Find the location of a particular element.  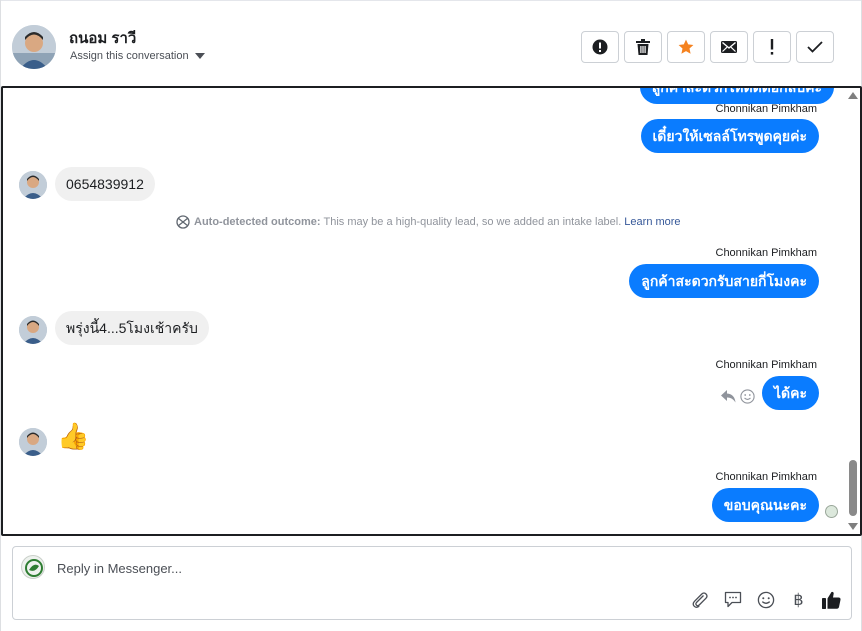

saved-reply-icon is located at coordinates (732, 599).